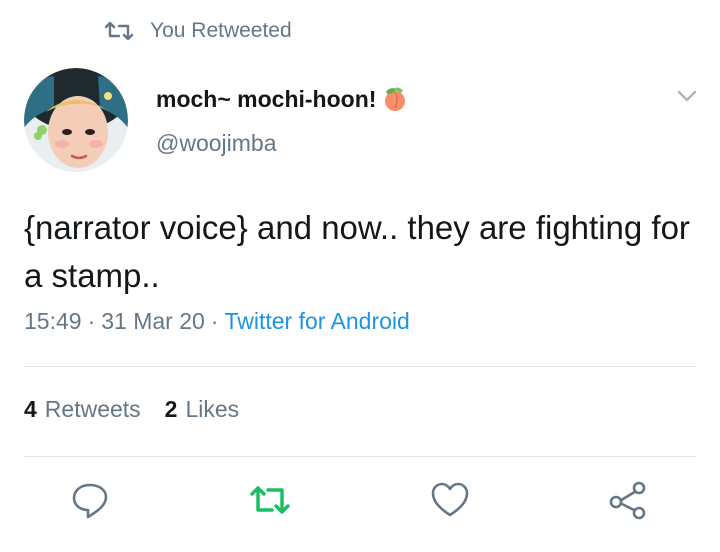 This screenshot has width=720, height=552. I want to click on retweet-context: You Retweeted, so click(198, 31).